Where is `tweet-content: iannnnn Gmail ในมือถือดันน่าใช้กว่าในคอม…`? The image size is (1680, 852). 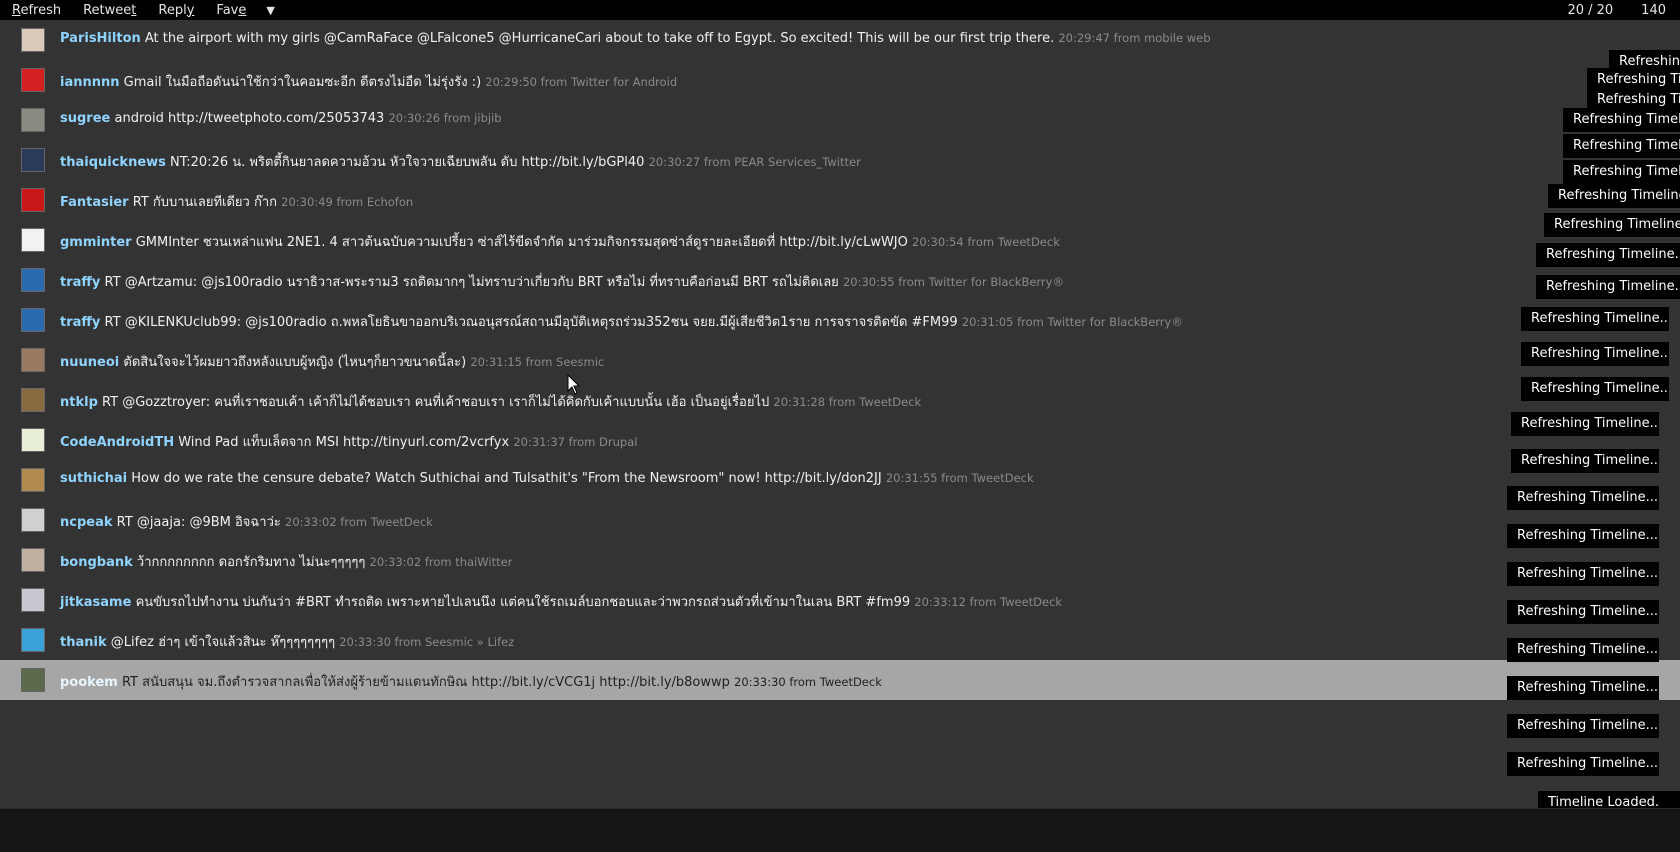 tweet-content: iannnnn Gmail ในมือถือดันน่าใช้กว่าในคอม… is located at coordinates (368, 81).